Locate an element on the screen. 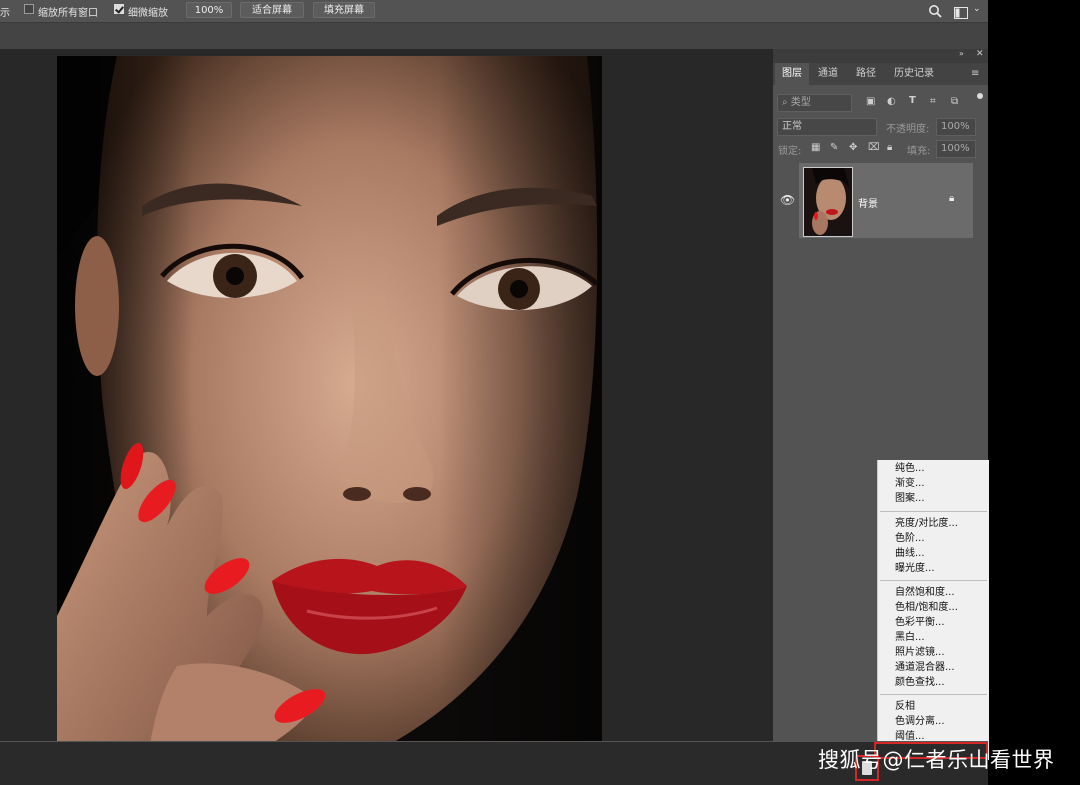 Image resolution: width=1080 pixels, height=785 pixels. layer-name: 背景 is located at coordinates (868, 204).